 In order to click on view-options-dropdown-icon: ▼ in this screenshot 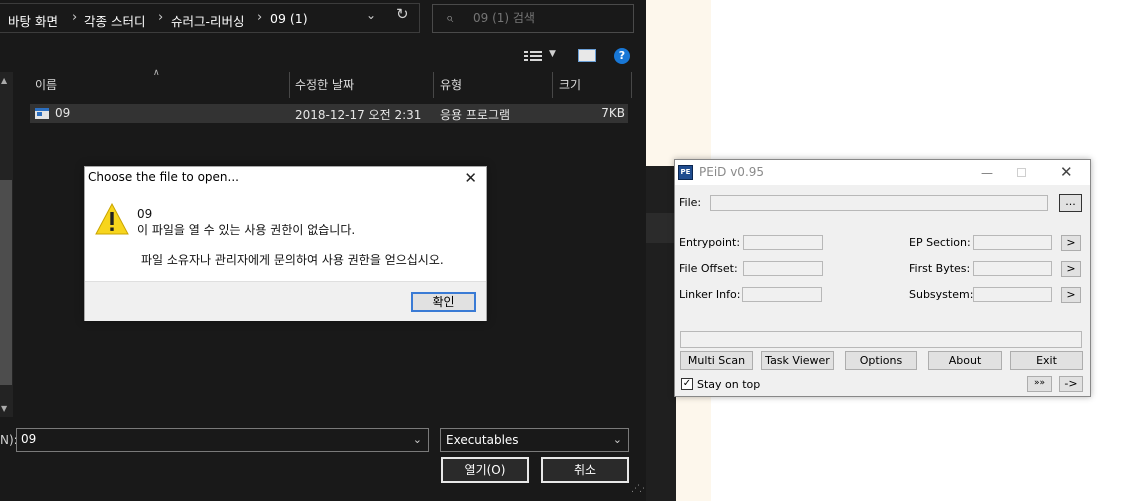, I will do `click(552, 54)`.